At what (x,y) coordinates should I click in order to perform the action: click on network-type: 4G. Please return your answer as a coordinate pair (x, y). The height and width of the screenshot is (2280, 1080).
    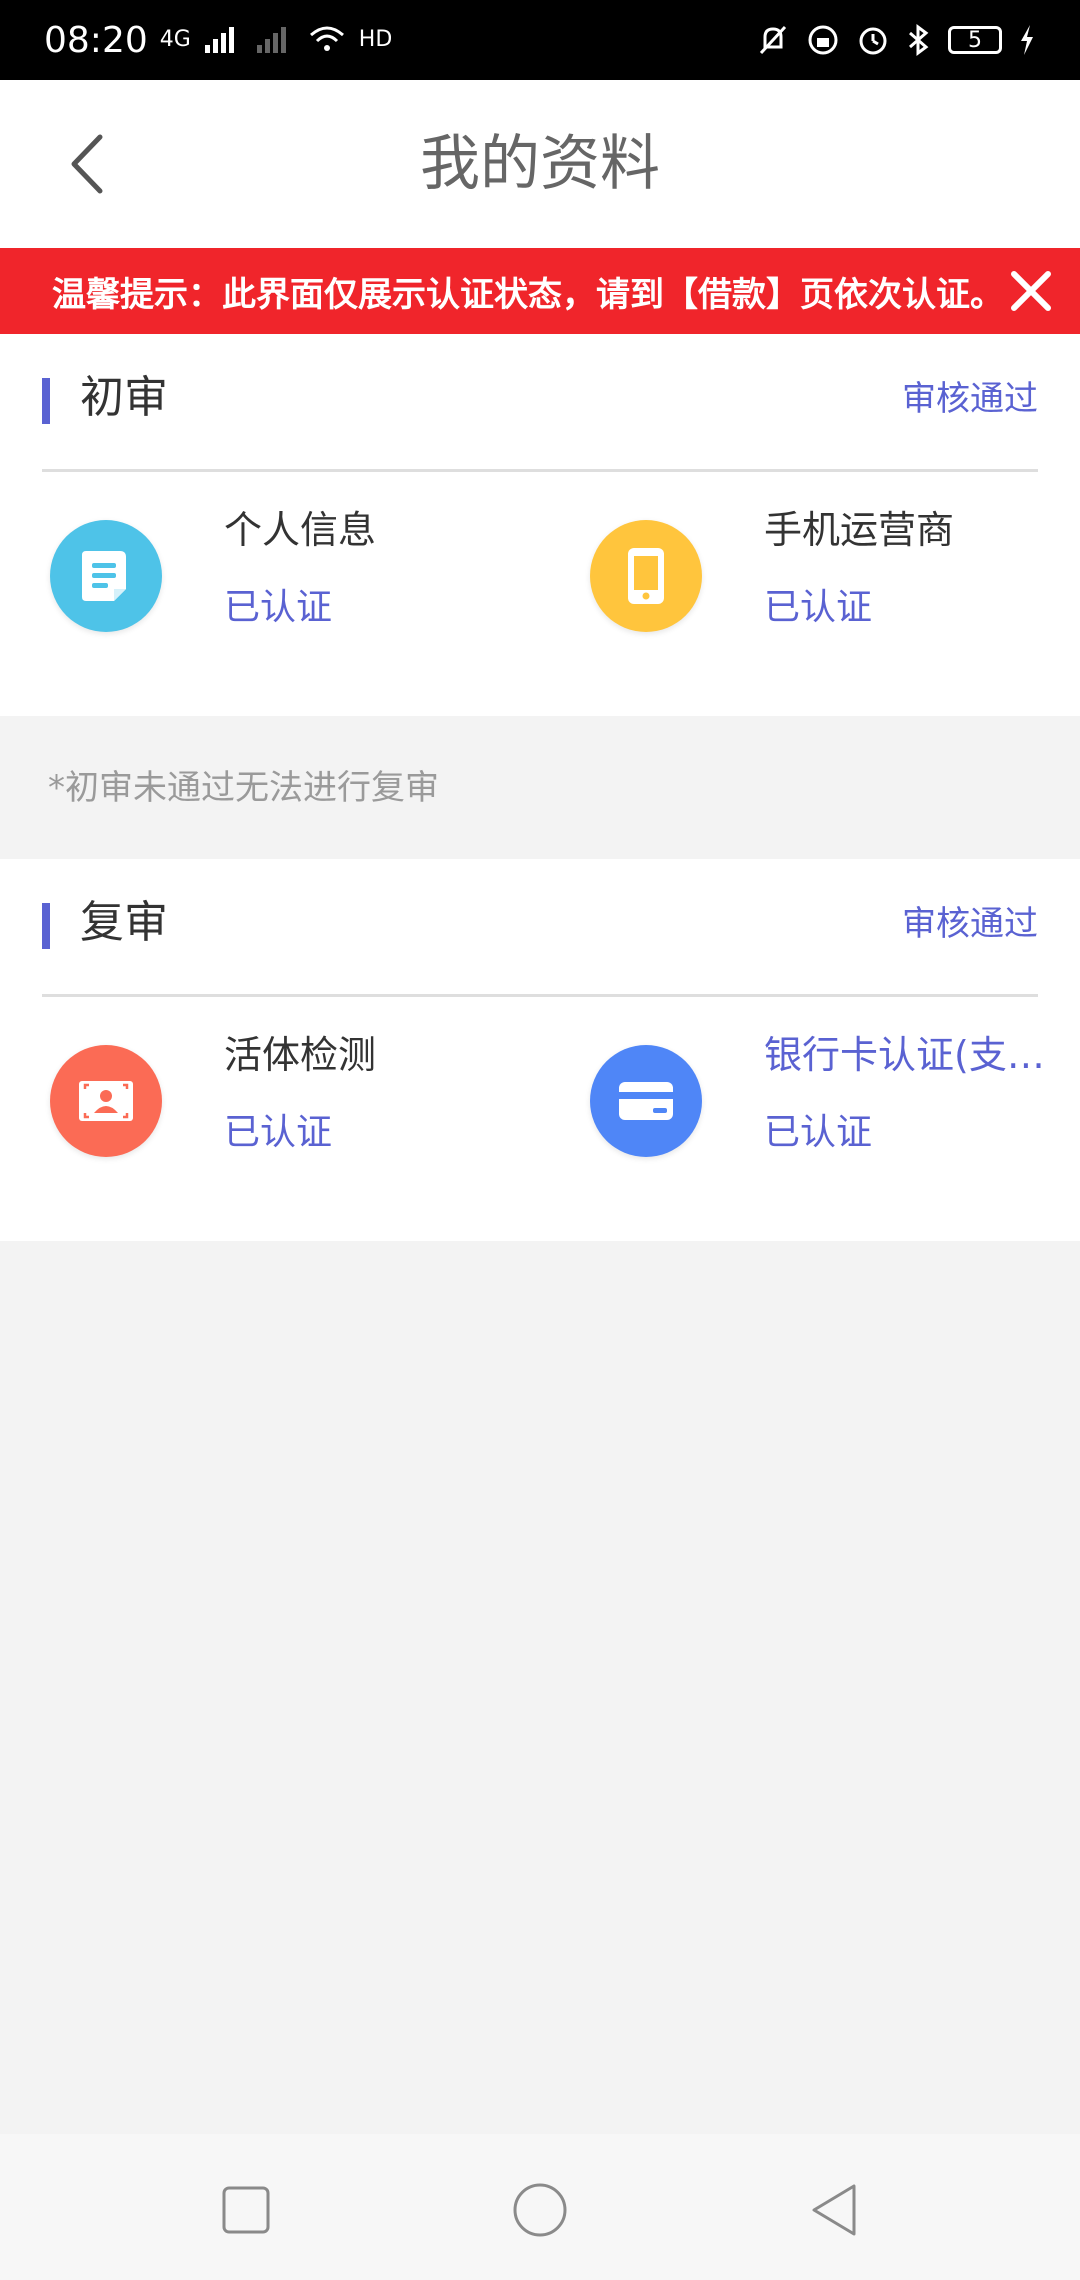
    Looking at the image, I should click on (175, 39).